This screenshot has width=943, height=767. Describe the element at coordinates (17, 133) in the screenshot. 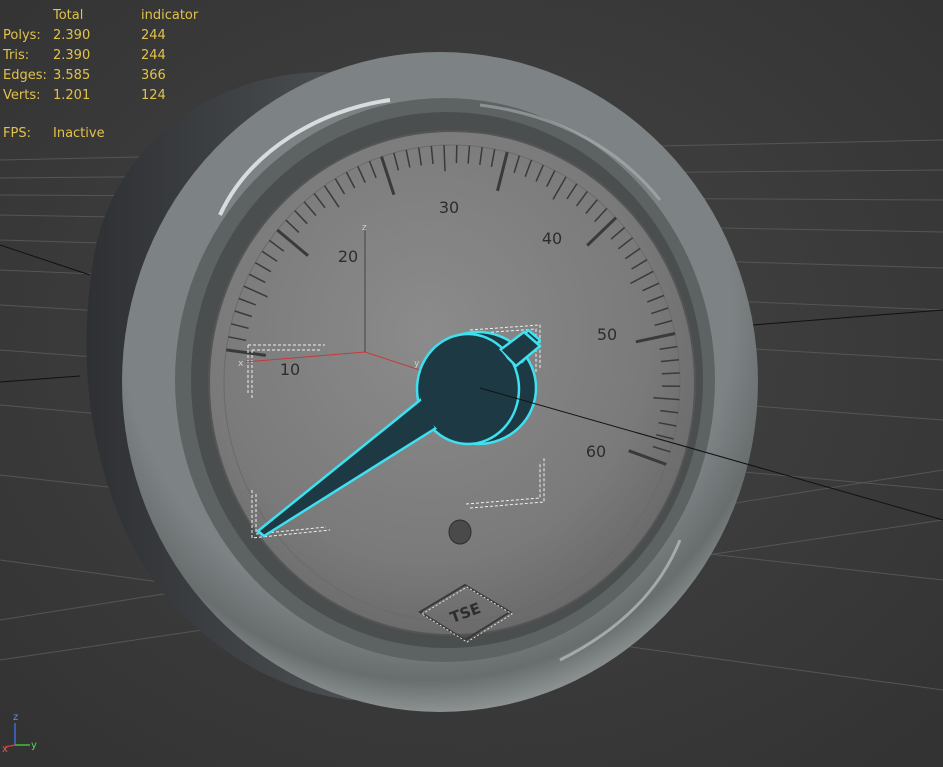

I see `fps-label: FPS:` at that location.